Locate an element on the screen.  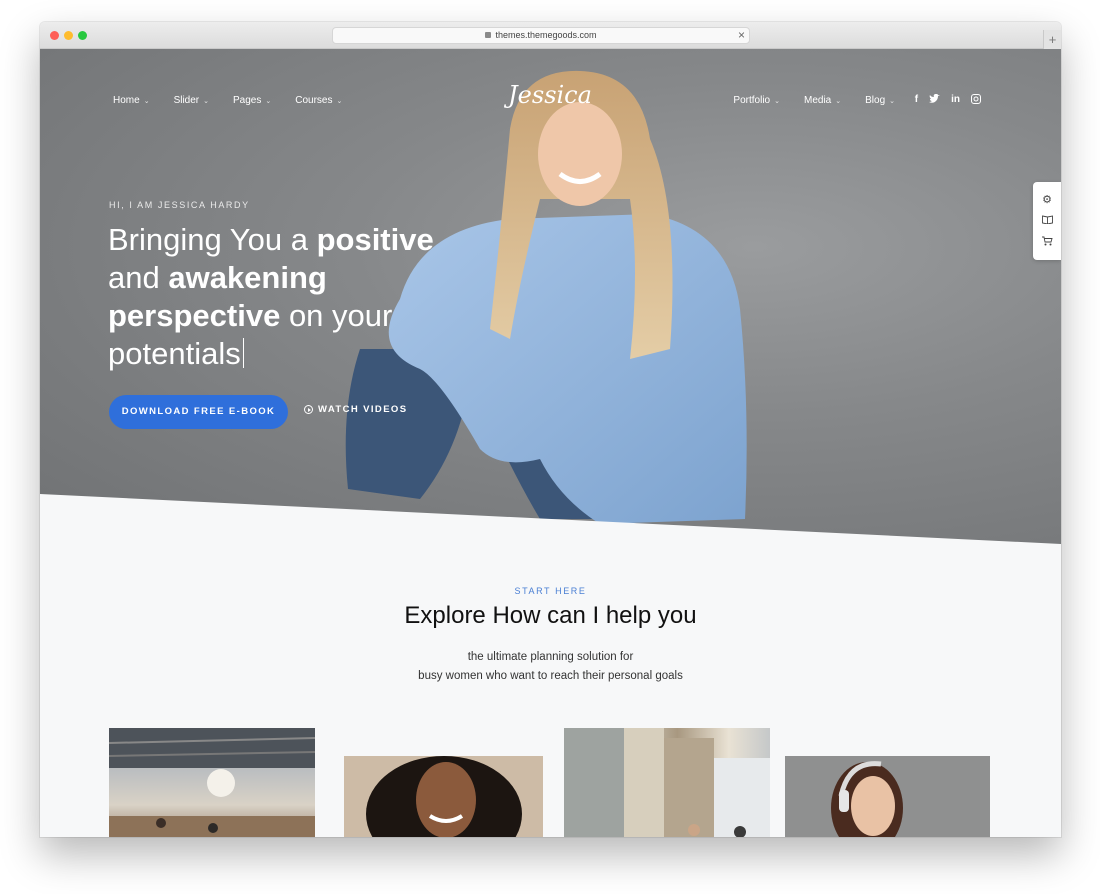
close-window-icon is located at coordinates (54, 35).